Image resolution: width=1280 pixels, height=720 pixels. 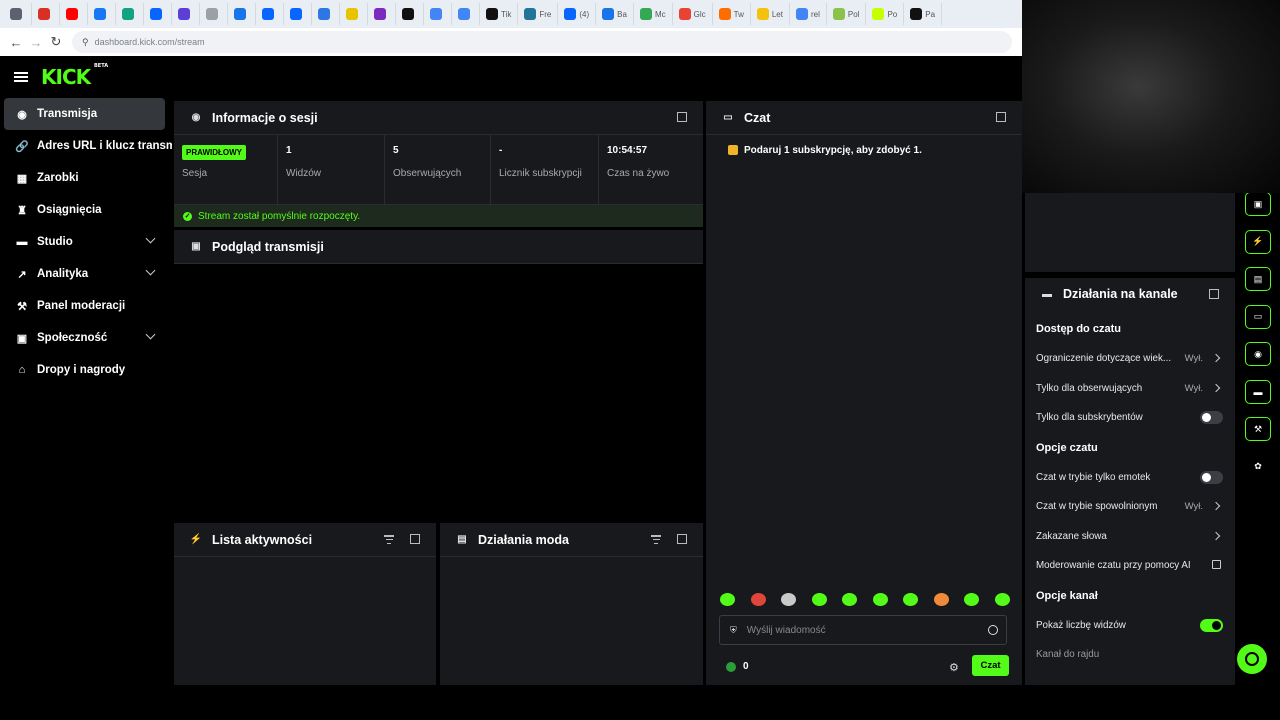 What do you see at coordinates (1130, 566) in the screenshot?
I see `settings-row: Moderowanie czatu przy pomocy AI` at bounding box center [1130, 566].